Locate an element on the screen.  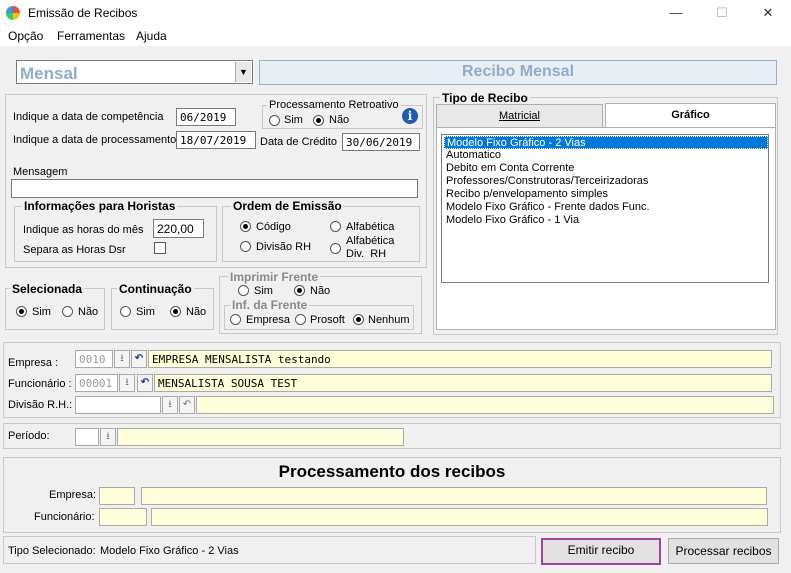
close-button: ✕ is located at coordinates (768, 13).